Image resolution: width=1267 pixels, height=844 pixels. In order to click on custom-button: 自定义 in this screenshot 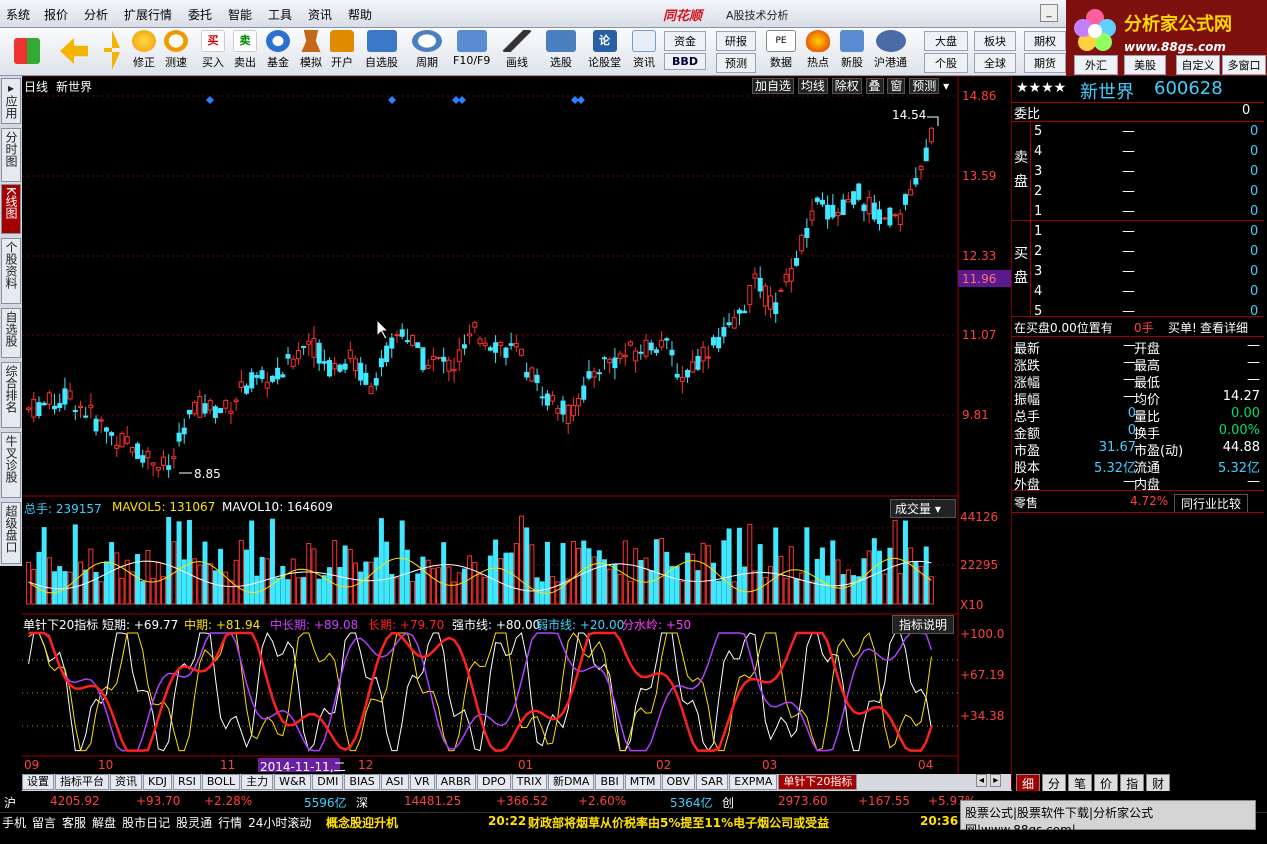, I will do `click(1198, 65)`.